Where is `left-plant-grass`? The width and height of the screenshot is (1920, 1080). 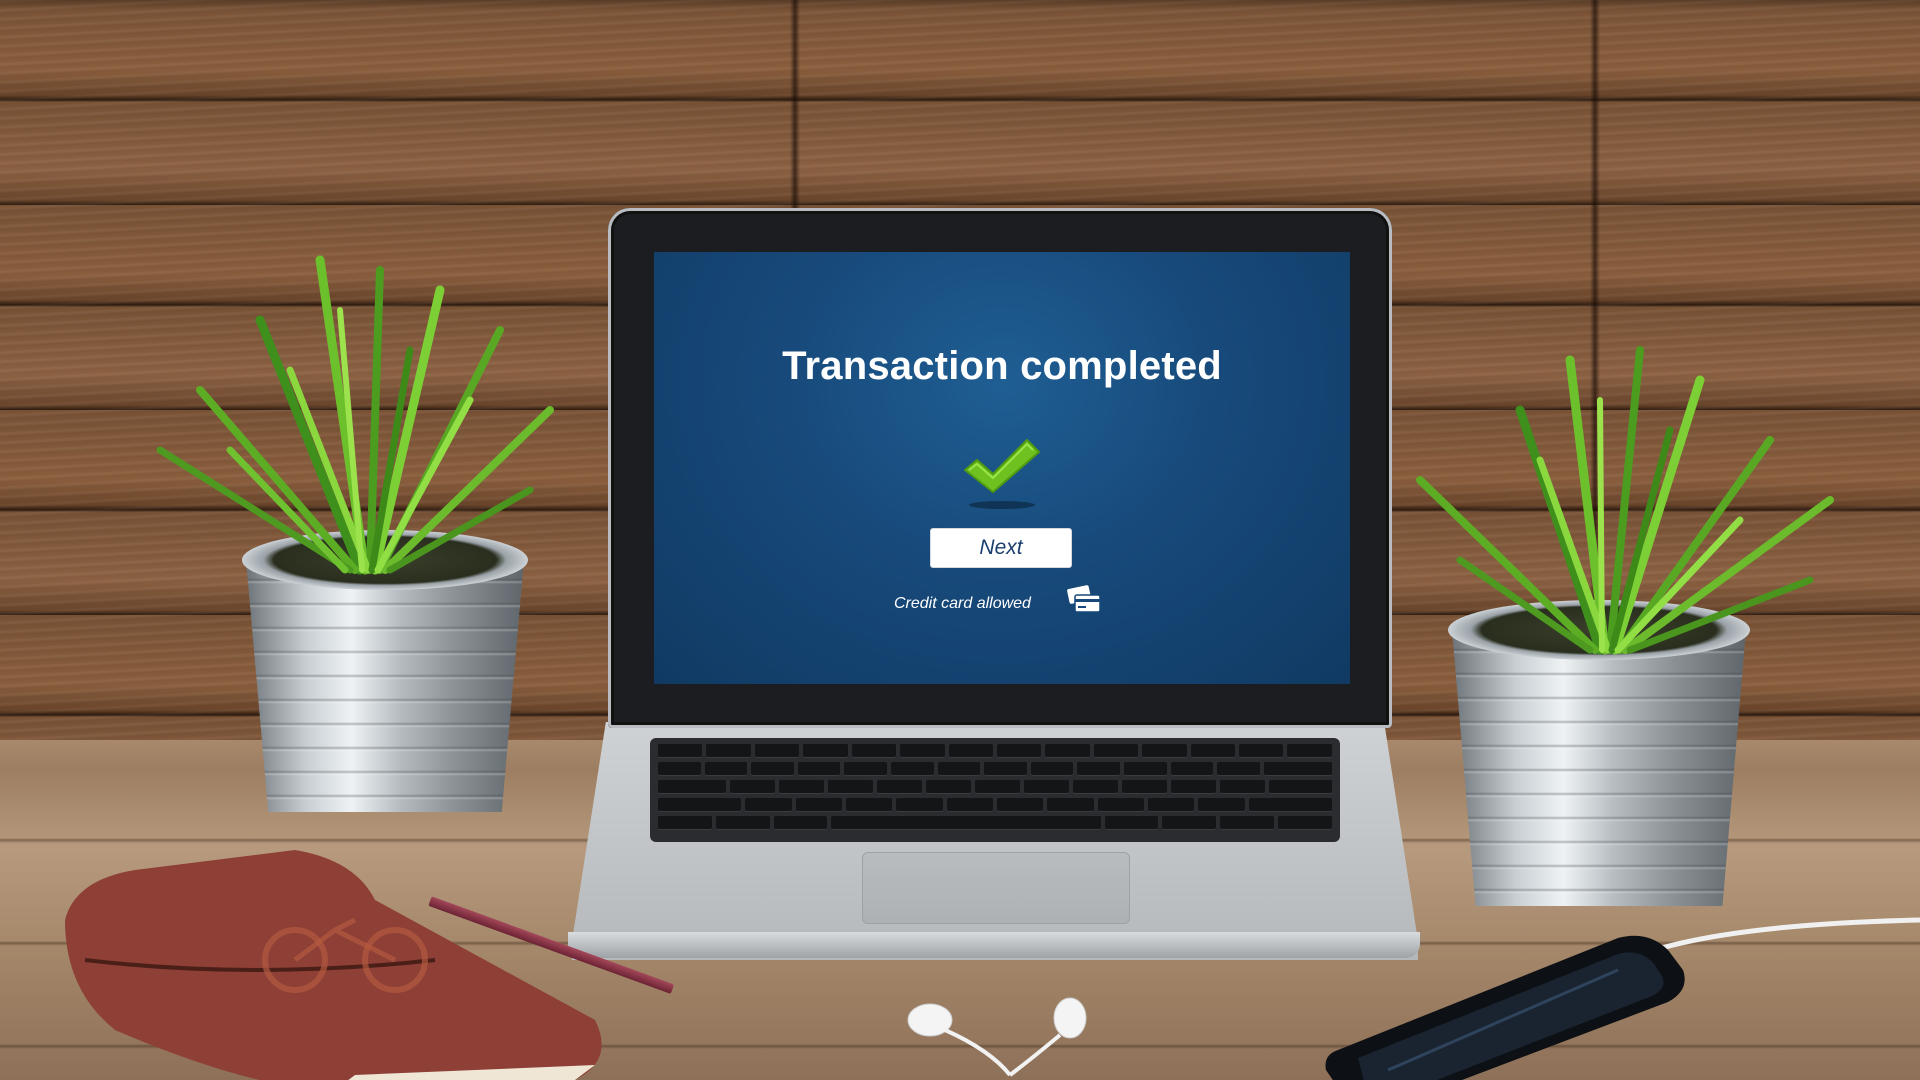
left-plant-grass is located at coordinates (355, 415).